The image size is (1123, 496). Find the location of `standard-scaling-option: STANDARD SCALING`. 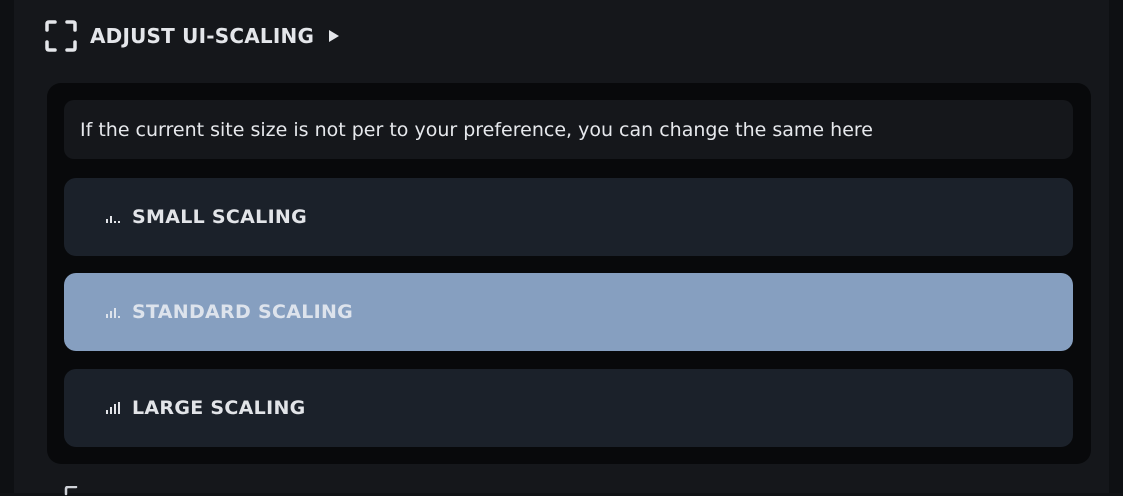

standard-scaling-option: STANDARD SCALING is located at coordinates (568, 312).